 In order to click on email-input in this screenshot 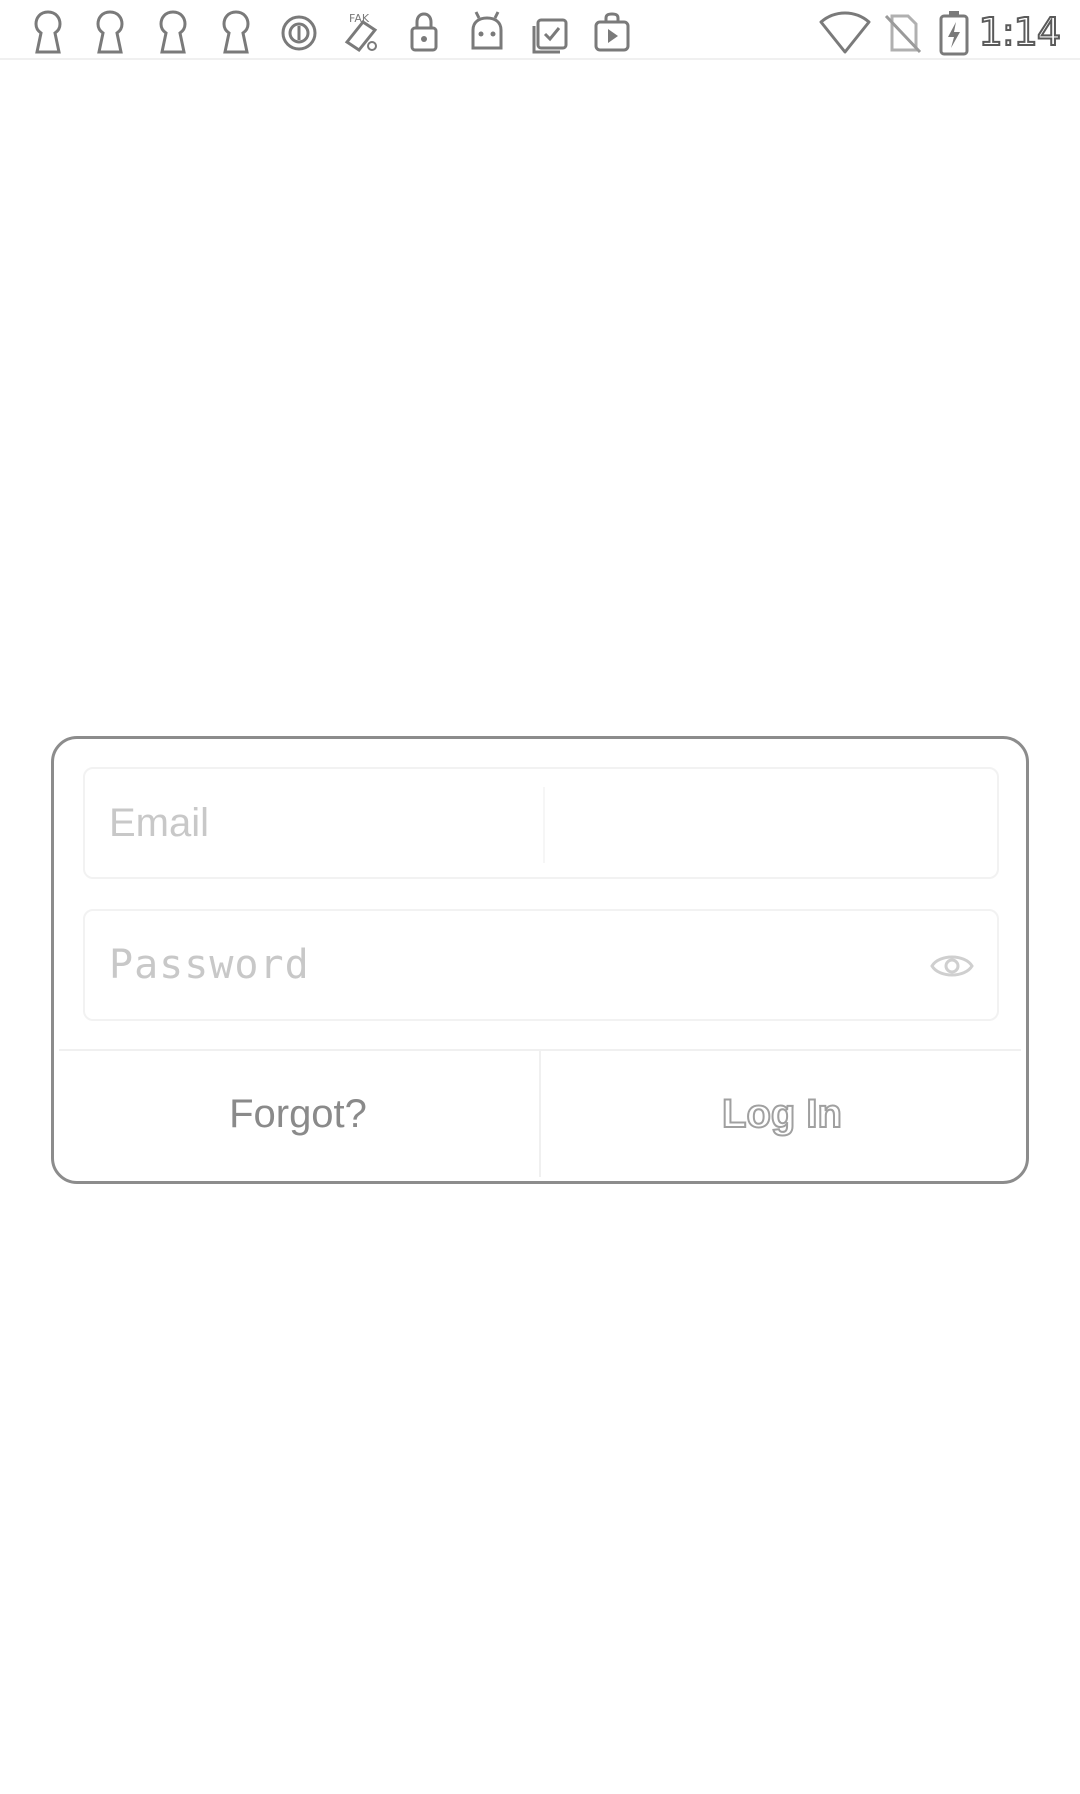, I will do `click(499, 823)`.